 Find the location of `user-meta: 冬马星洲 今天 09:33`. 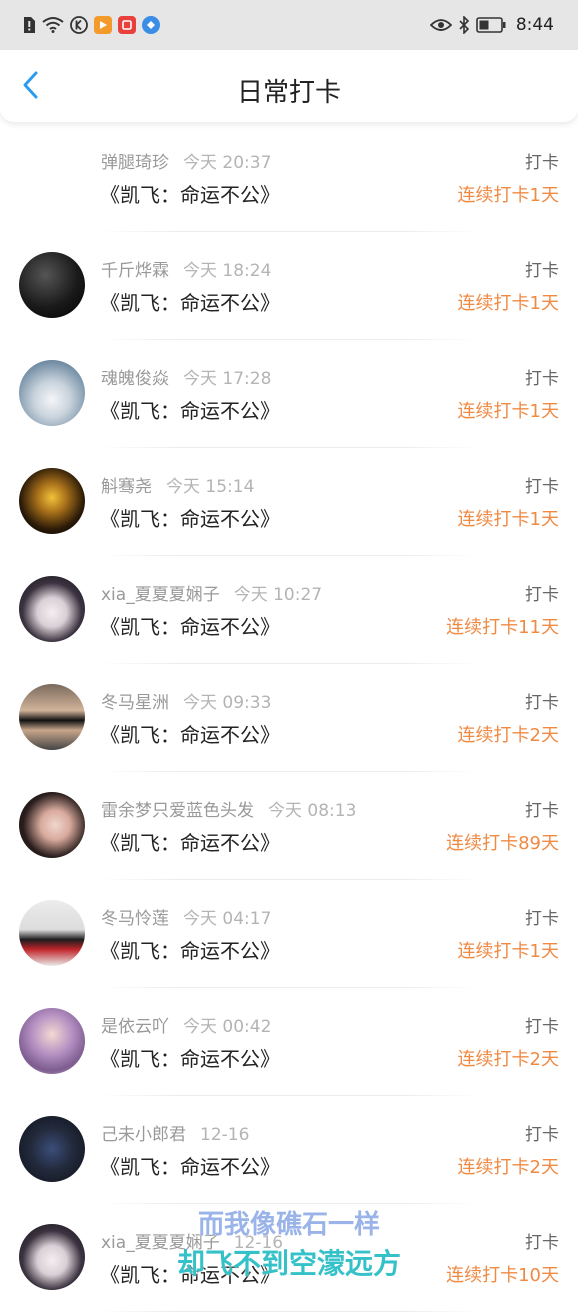

user-meta: 冬马星洲 今天 09:33 is located at coordinates (186, 700).